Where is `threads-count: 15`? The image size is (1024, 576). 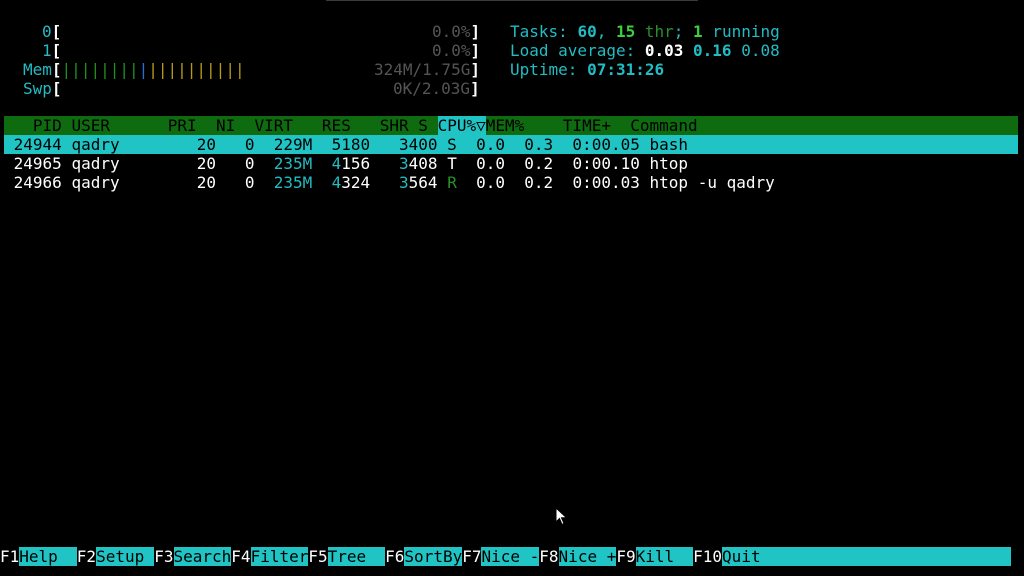 threads-count: 15 is located at coordinates (625, 31).